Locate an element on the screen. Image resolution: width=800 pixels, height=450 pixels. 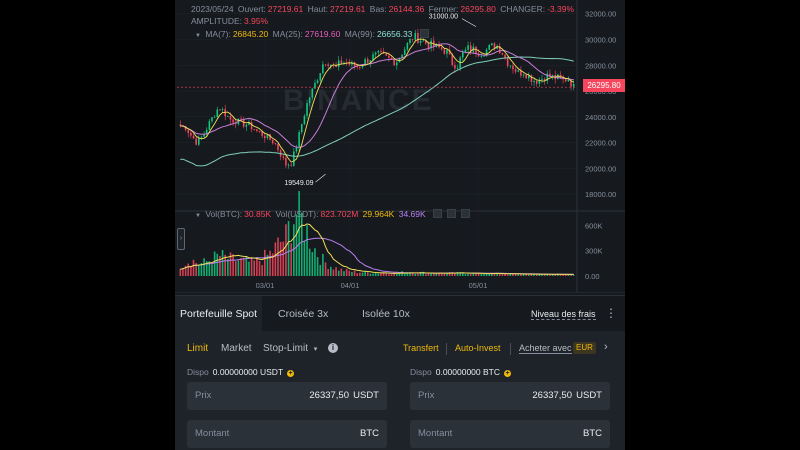
buy-with-link: Acheter avec is located at coordinates (545, 348).